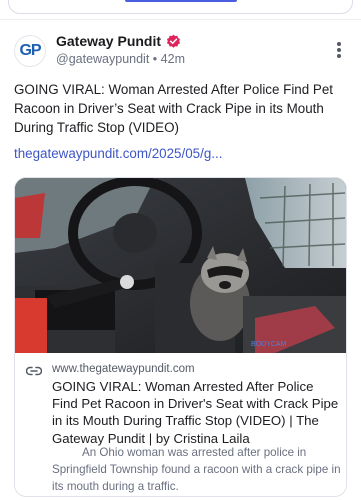  Describe the element at coordinates (173, 41) in the screenshot. I see `verified-badge-icon` at that location.